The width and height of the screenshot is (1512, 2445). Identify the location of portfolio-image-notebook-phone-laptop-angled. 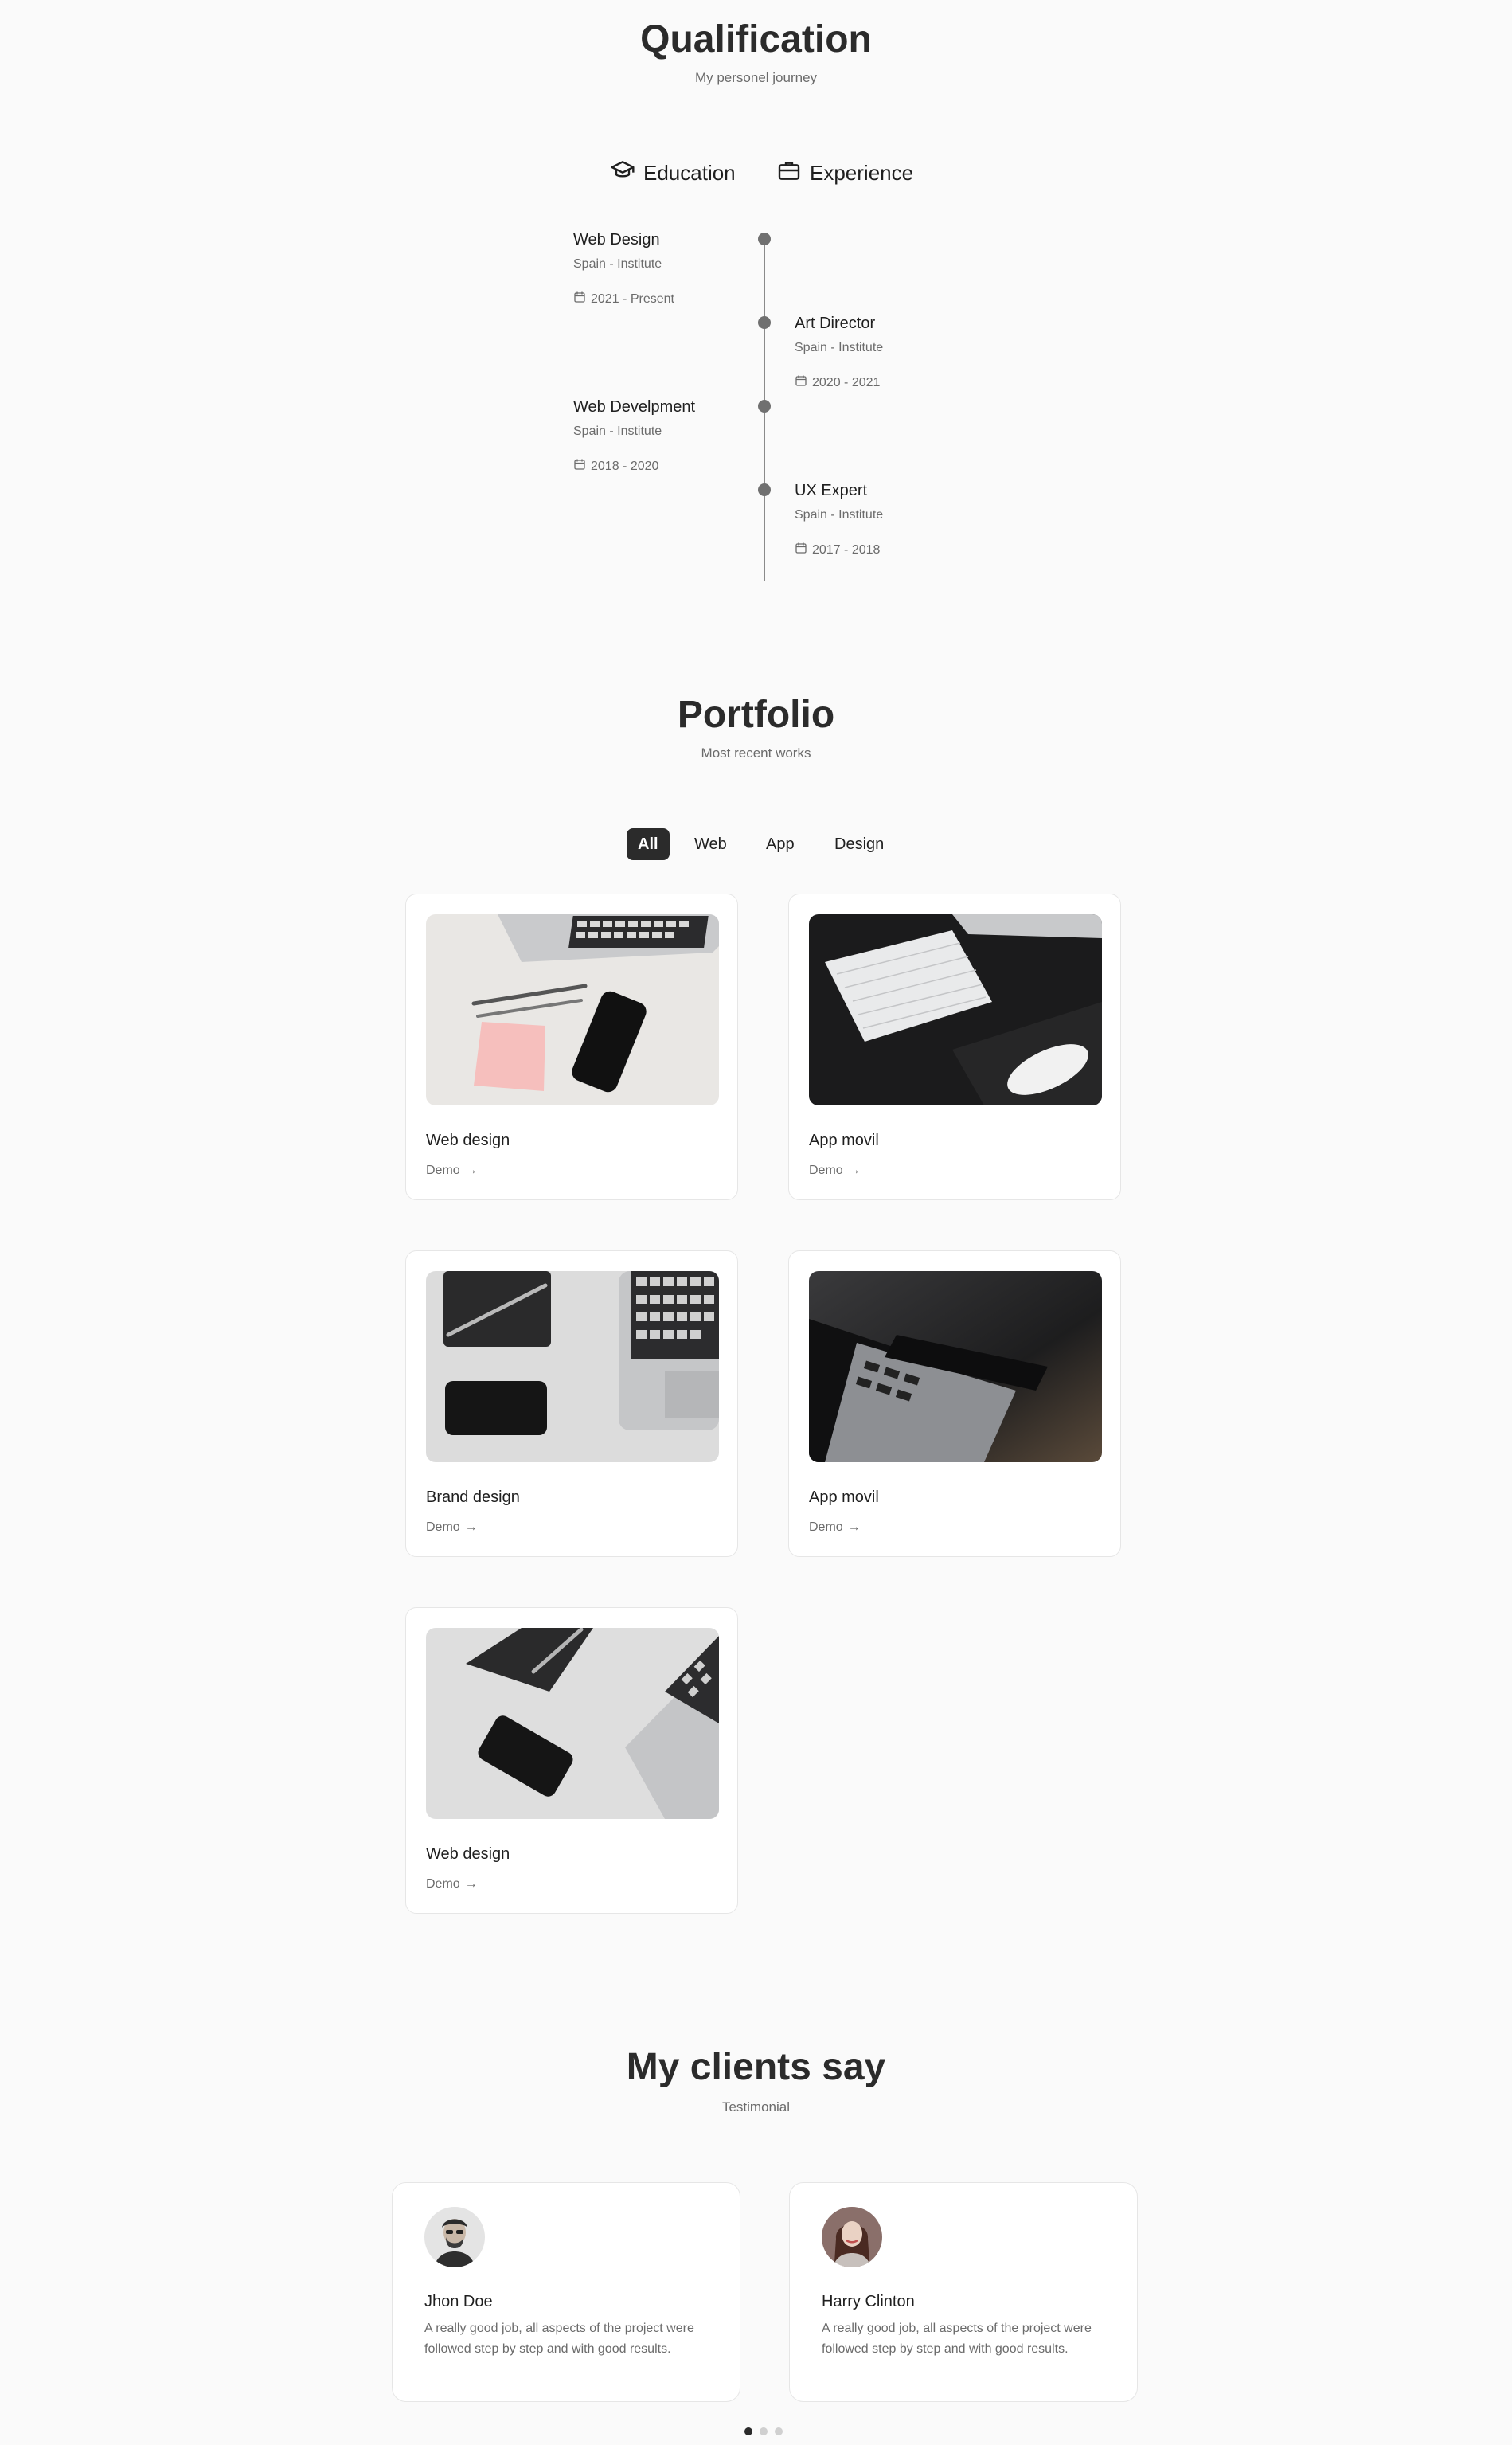
(572, 1723).